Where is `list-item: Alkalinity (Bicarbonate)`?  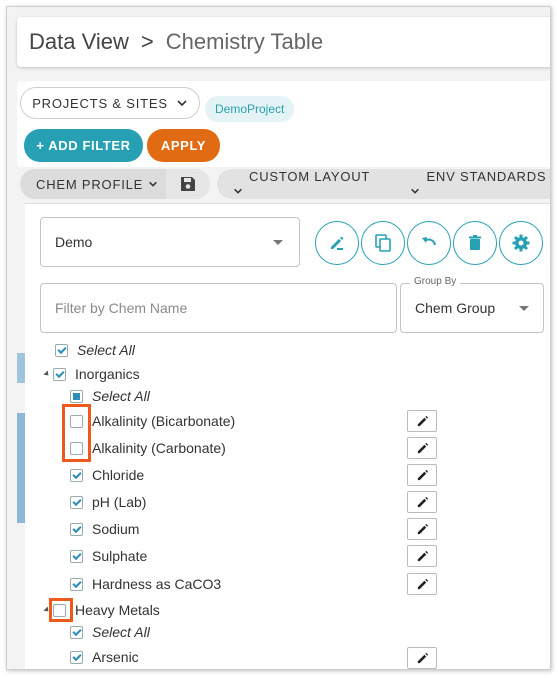
list-item: Alkalinity (Bicarbonate) is located at coordinates (152, 421).